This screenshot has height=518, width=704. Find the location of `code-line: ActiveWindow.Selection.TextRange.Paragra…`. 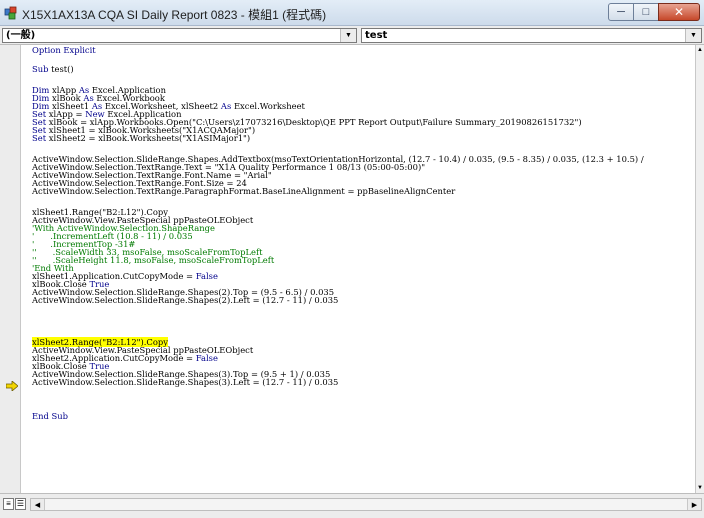

code-line: ActiveWindow.Selection.TextRange.Paragra… is located at coordinates (243, 191).